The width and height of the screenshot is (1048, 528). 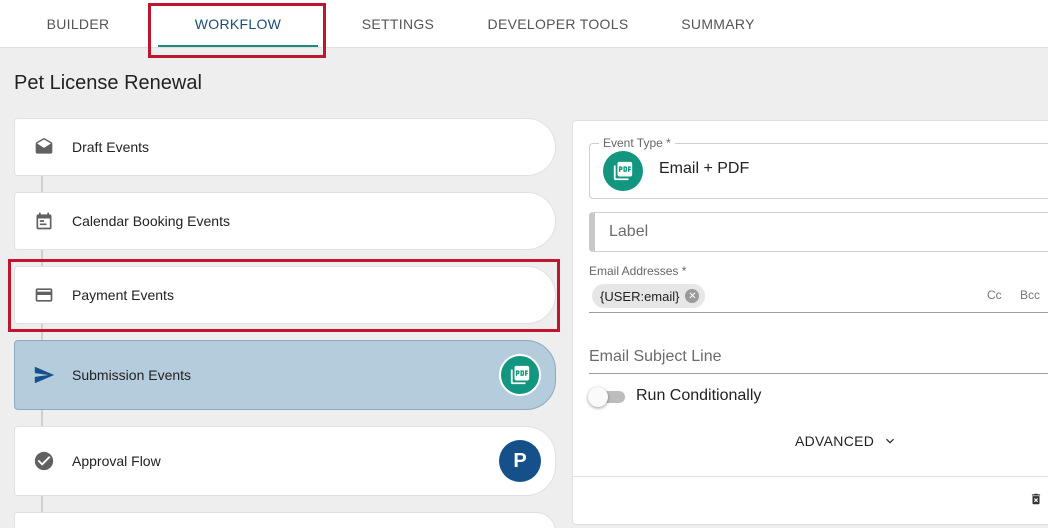 I want to click on calendar-icon, so click(x=44, y=221).